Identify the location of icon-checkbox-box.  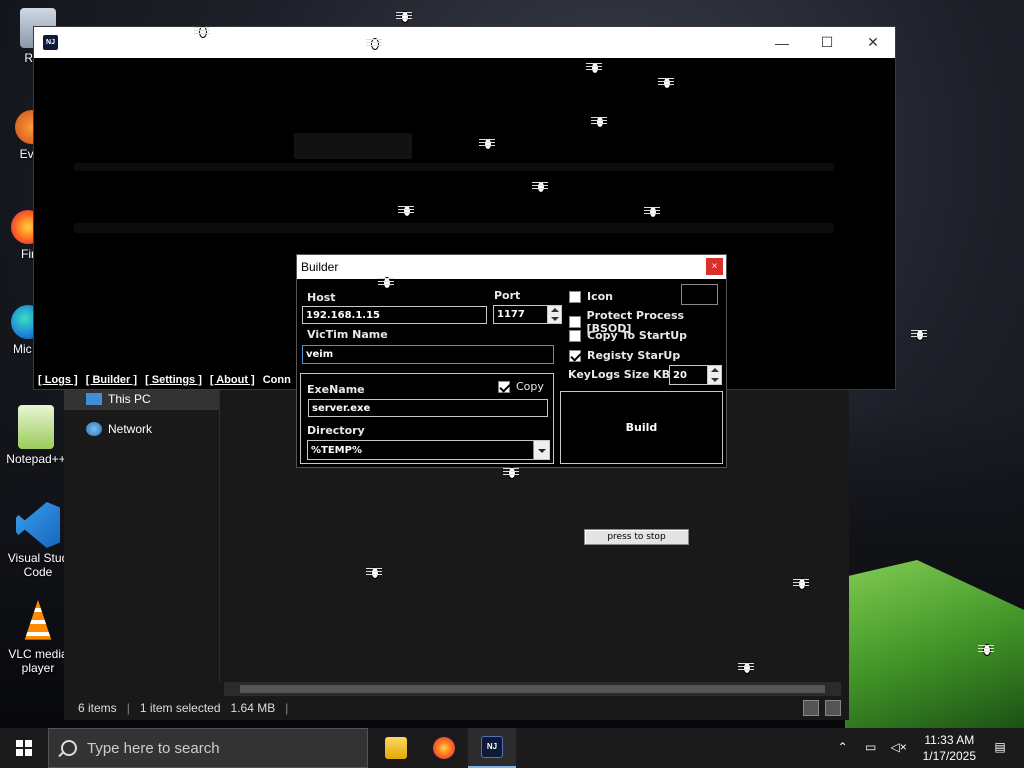
(575, 296).